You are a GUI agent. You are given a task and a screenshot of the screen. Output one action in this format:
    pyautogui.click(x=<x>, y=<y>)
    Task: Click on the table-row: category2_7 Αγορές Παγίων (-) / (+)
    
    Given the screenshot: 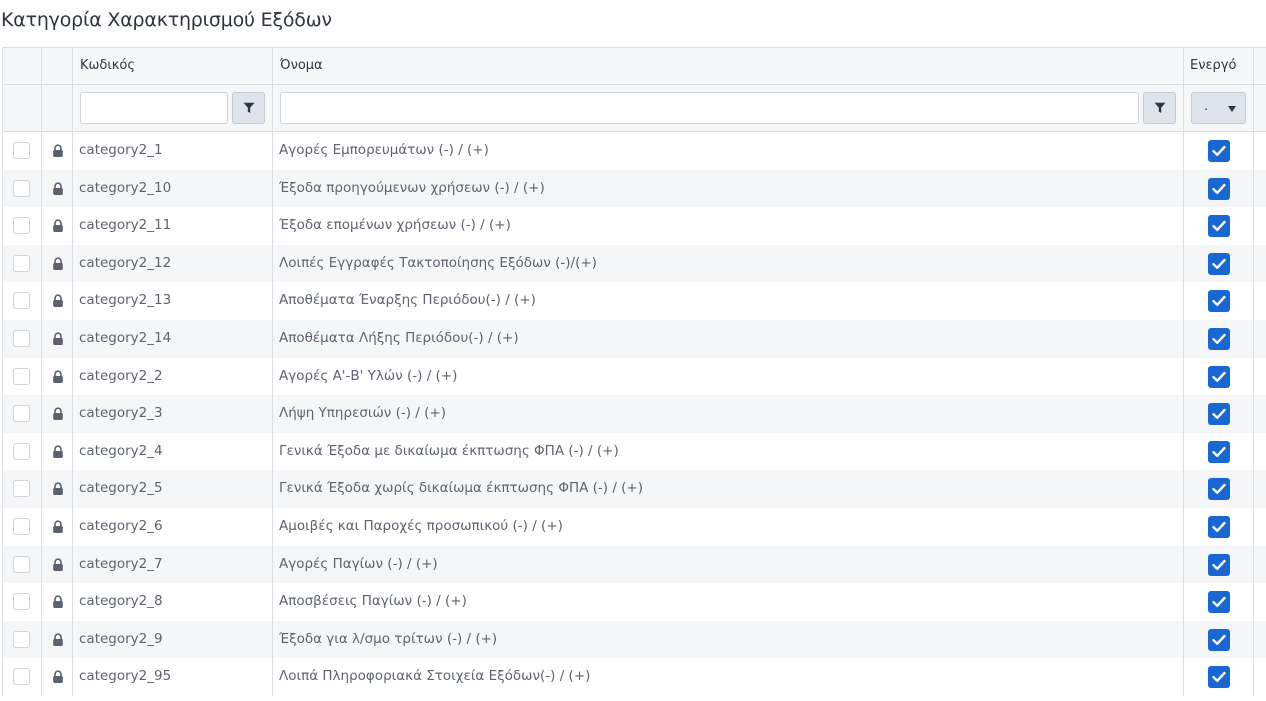 What is the action you would take?
    pyautogui.click(x=634, y=564)
    